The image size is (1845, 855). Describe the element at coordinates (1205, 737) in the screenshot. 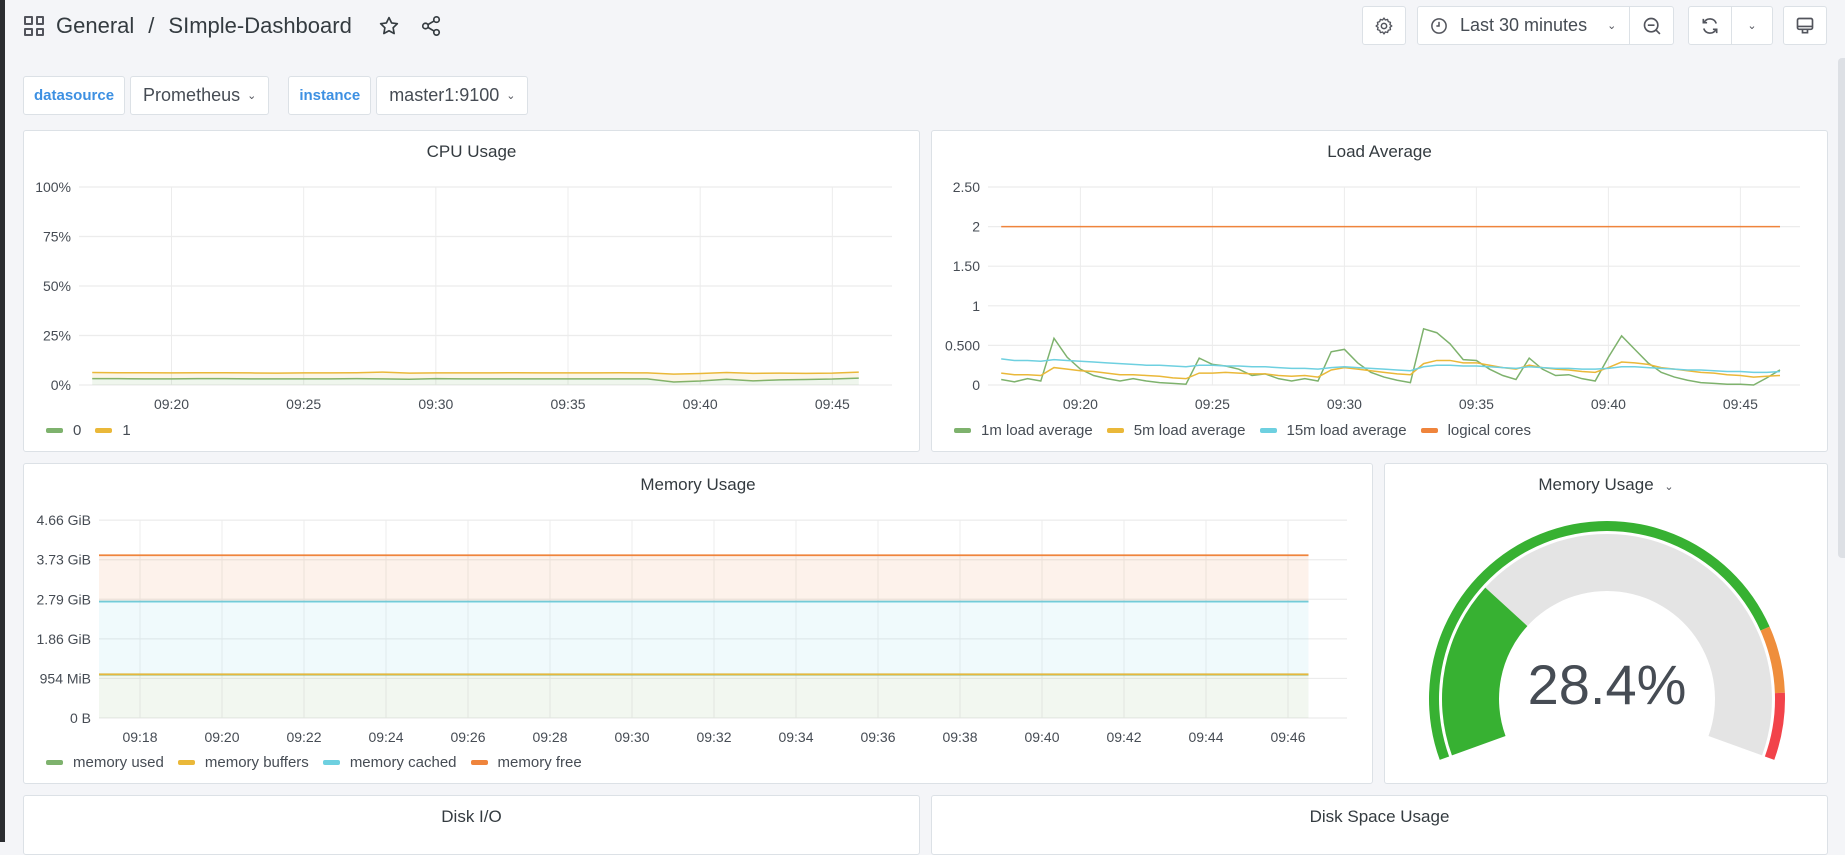

I see `x-tick-label: 09:44` at that location.